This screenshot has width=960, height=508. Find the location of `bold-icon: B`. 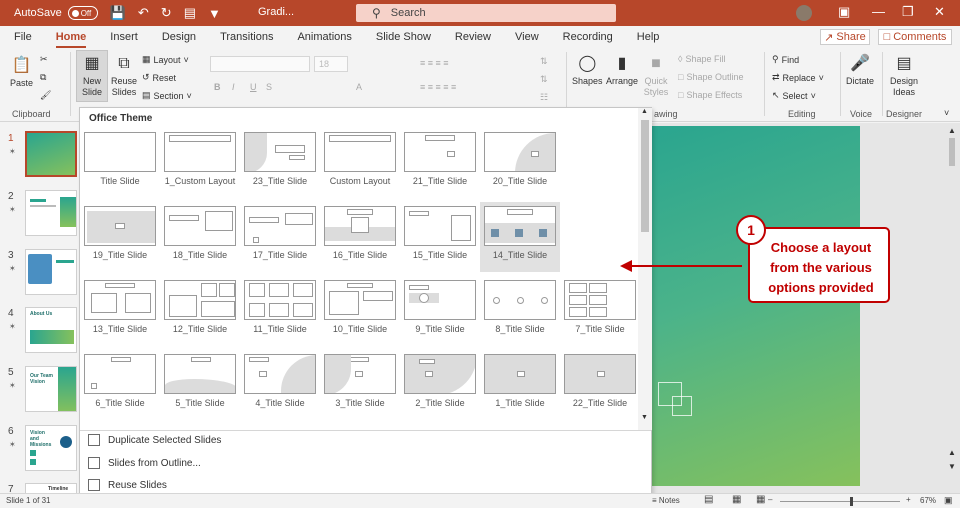

bold-icon: B is located at coordinates (217, 87).